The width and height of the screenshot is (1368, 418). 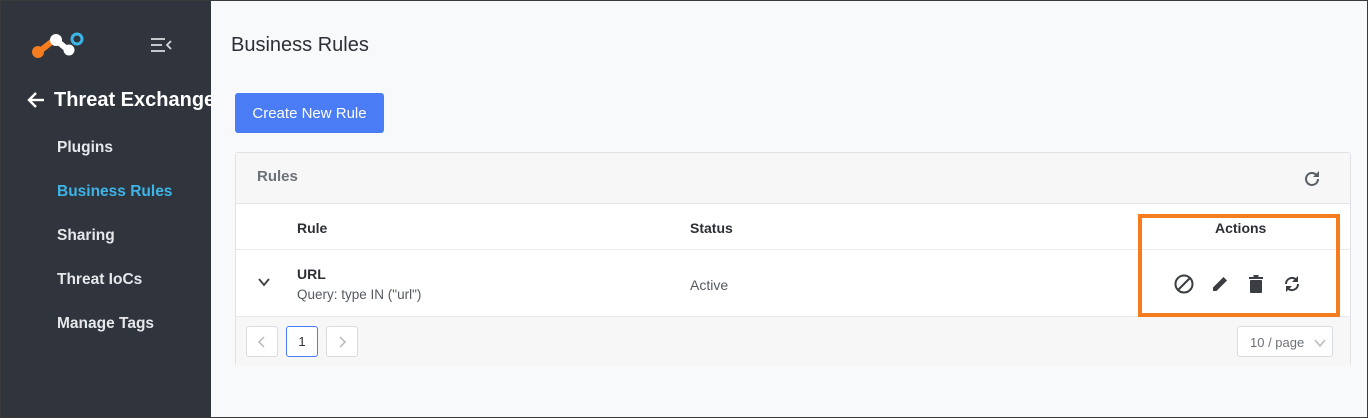 What do you see at coordinates (1312, 179) in the screenshot?
I see `refresh-icon` at bounding box center [1312, 179].